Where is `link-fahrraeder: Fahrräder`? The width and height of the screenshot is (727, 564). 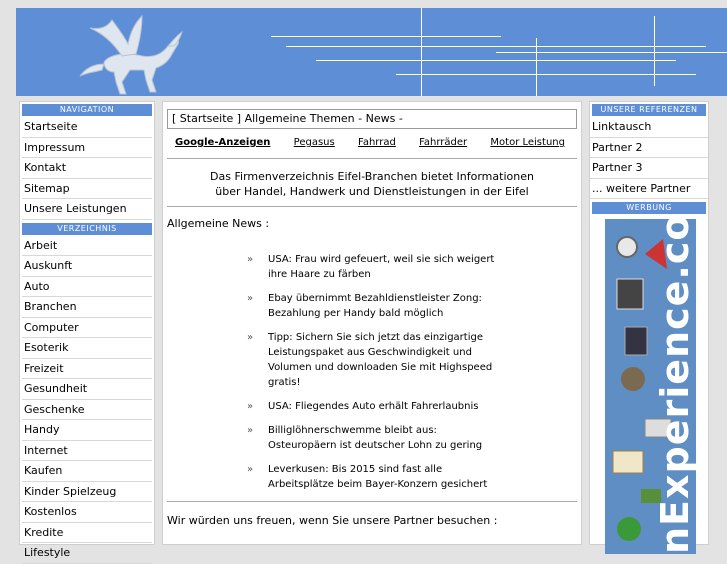 link-fahrraeder: Fahrräder is located at coordinates (443, 142).